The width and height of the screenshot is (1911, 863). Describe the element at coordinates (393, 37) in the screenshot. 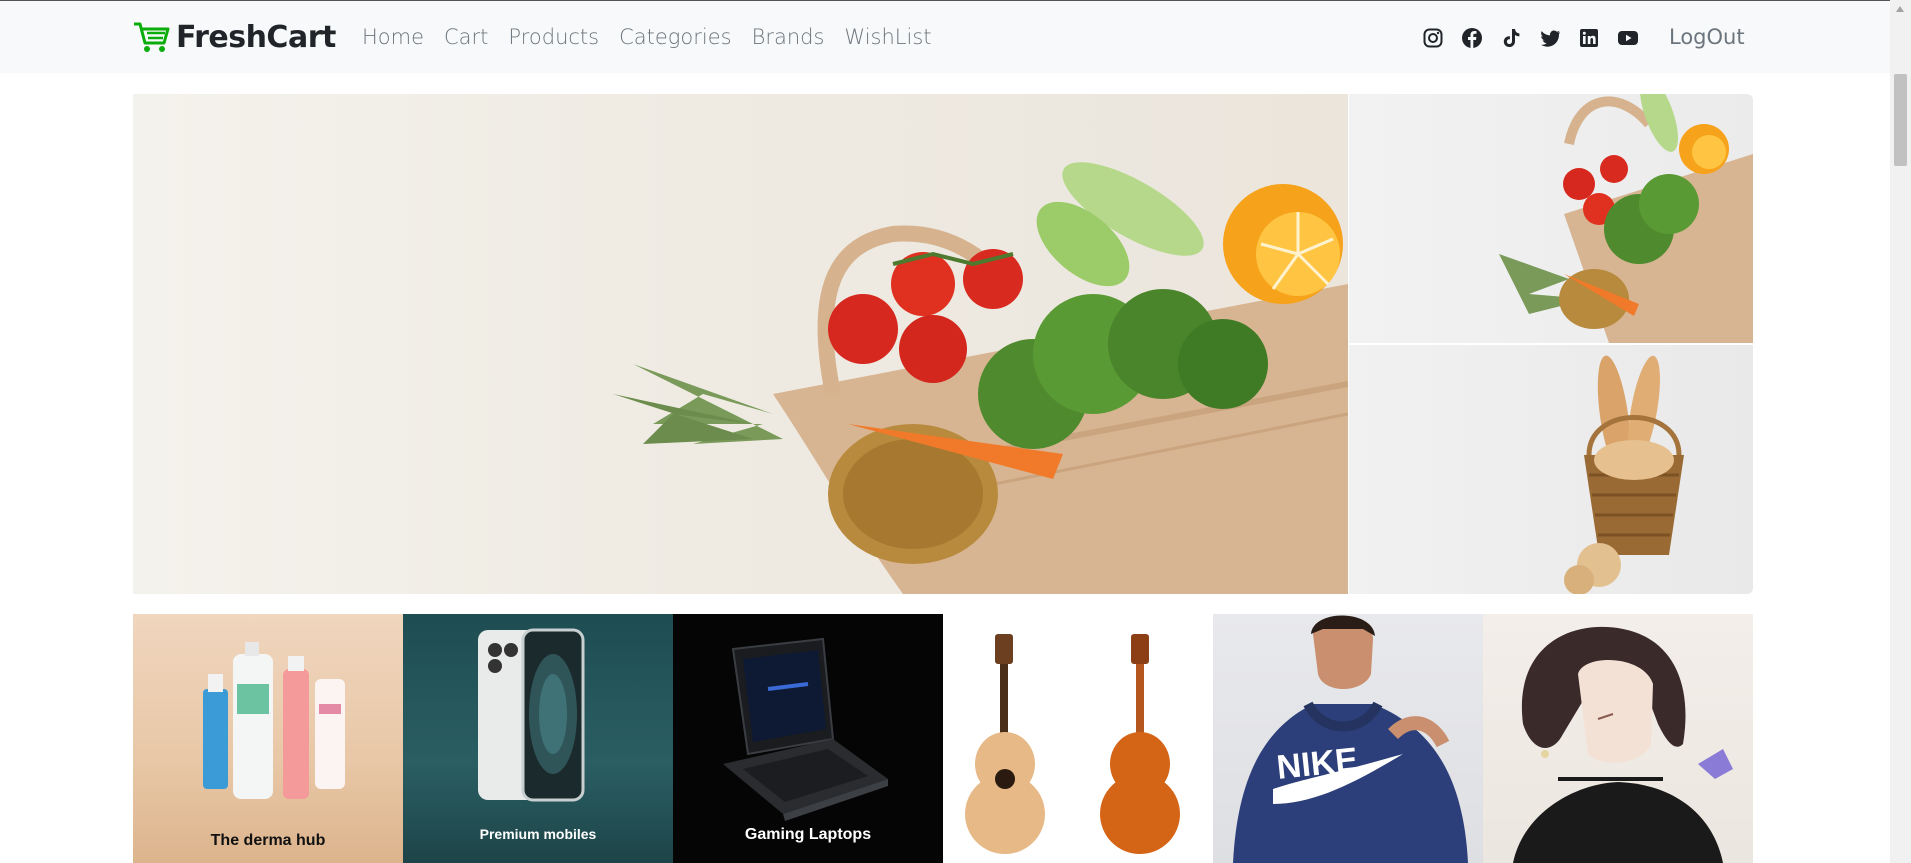

I see `nav-home: Home` at that location.